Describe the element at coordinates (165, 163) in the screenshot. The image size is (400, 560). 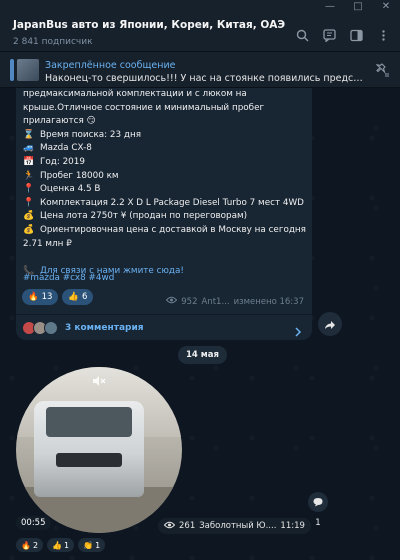
I see `detail-year: 📅 Год: 2019` at that location.